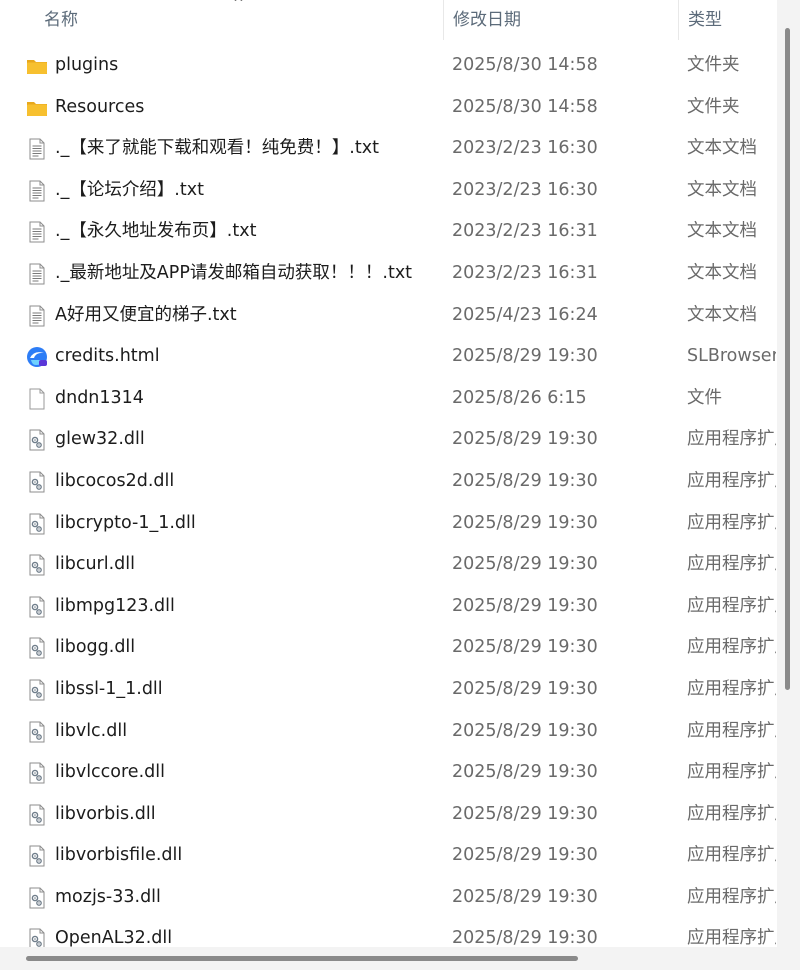  I want to click on file-name: glew32.dll, so click(100, 439).